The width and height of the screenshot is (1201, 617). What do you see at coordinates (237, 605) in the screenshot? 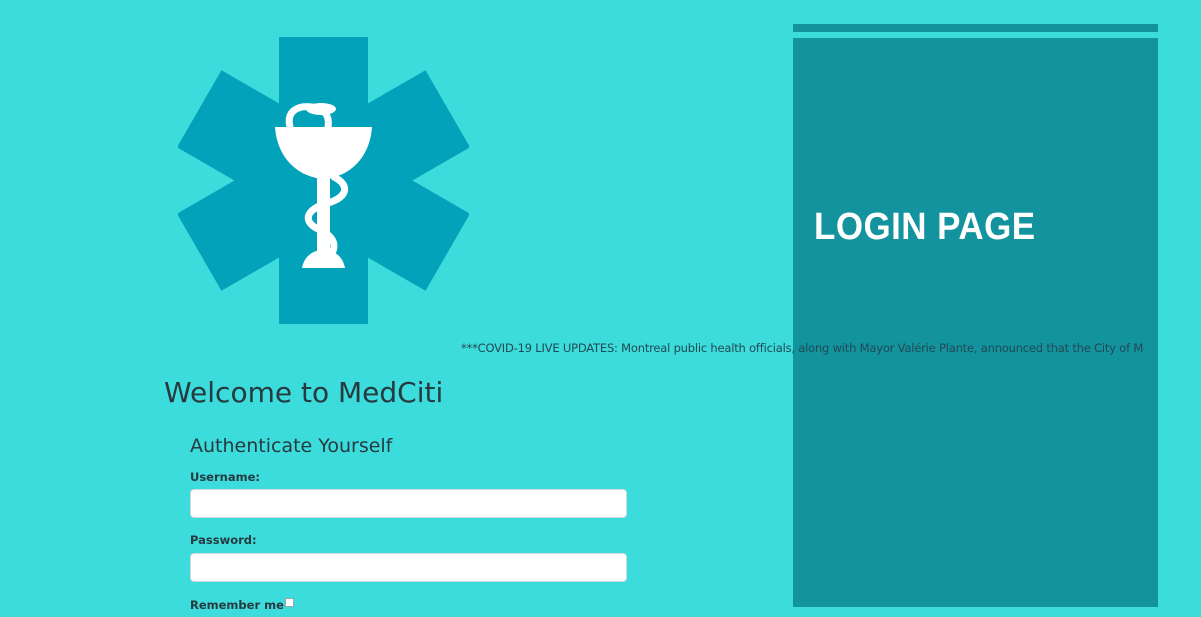
I see `remember-me-label: Remember me` at bounding box center [237, 605].